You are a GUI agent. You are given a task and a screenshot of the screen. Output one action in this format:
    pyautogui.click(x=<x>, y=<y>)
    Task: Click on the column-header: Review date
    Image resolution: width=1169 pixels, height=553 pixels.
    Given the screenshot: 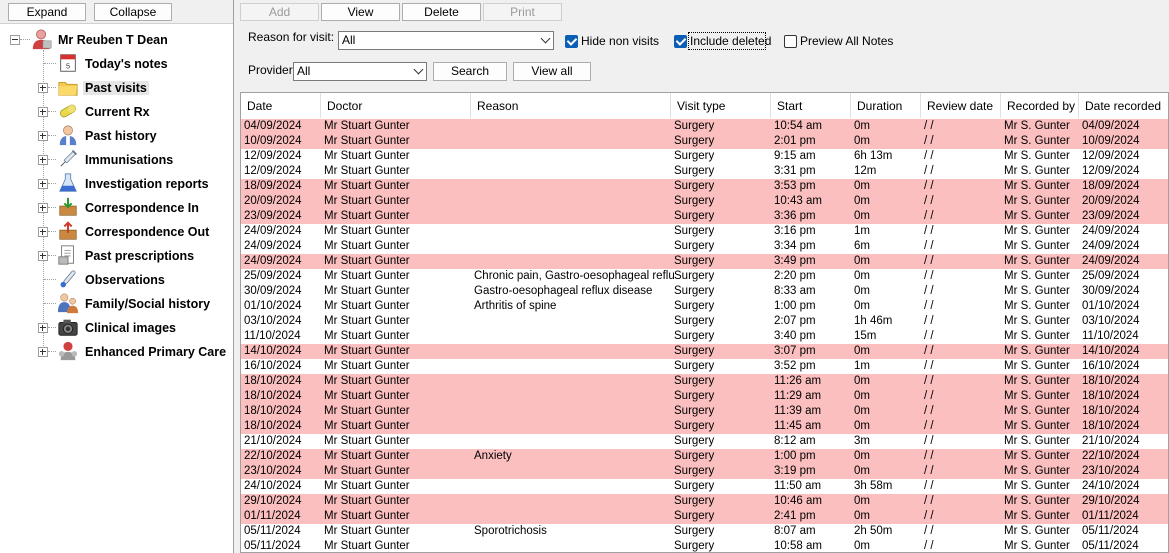 What is the action you would take?
    pyautogui.click(x=961, y=105)
    